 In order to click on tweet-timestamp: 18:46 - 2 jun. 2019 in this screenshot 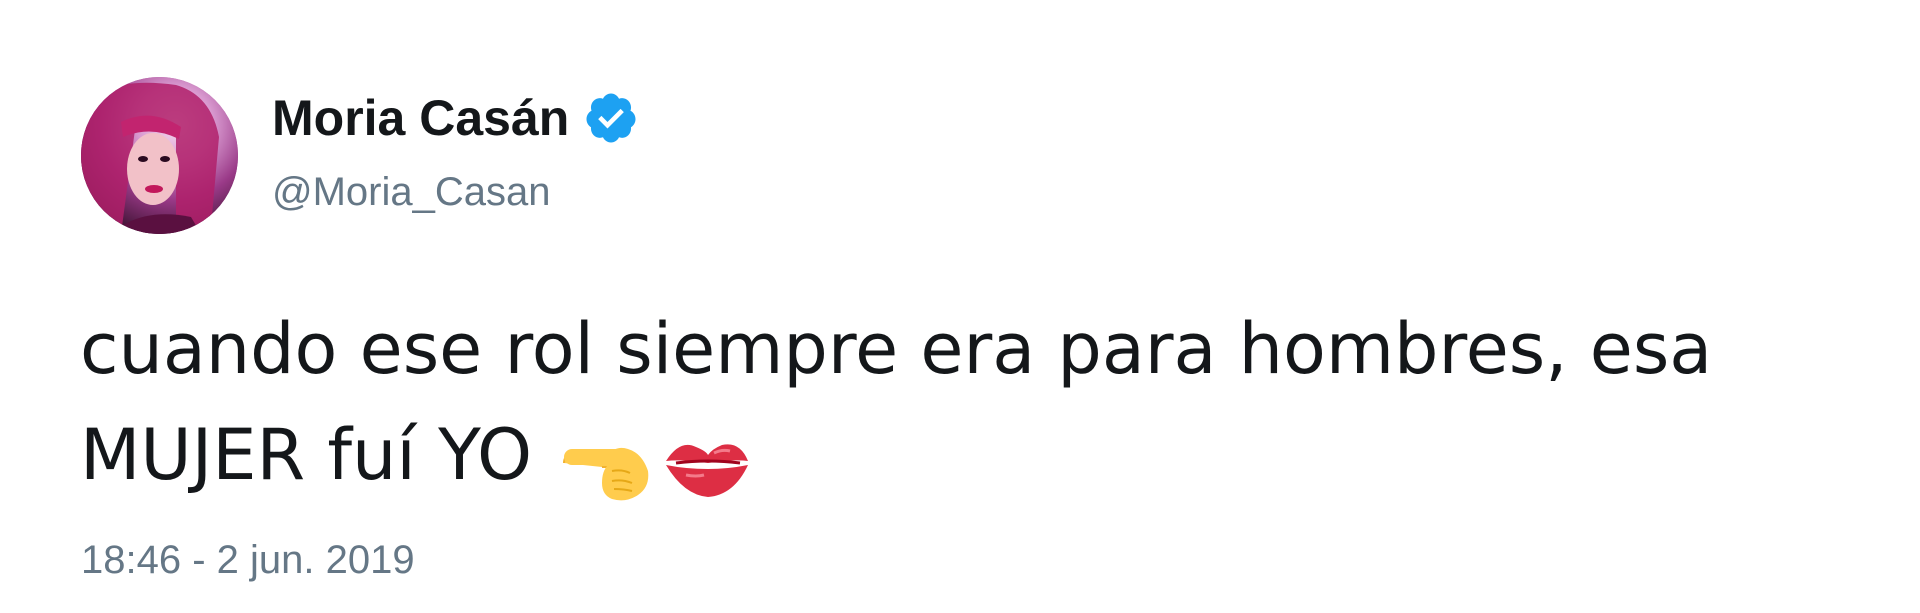, I will do `click(248, 560)`.